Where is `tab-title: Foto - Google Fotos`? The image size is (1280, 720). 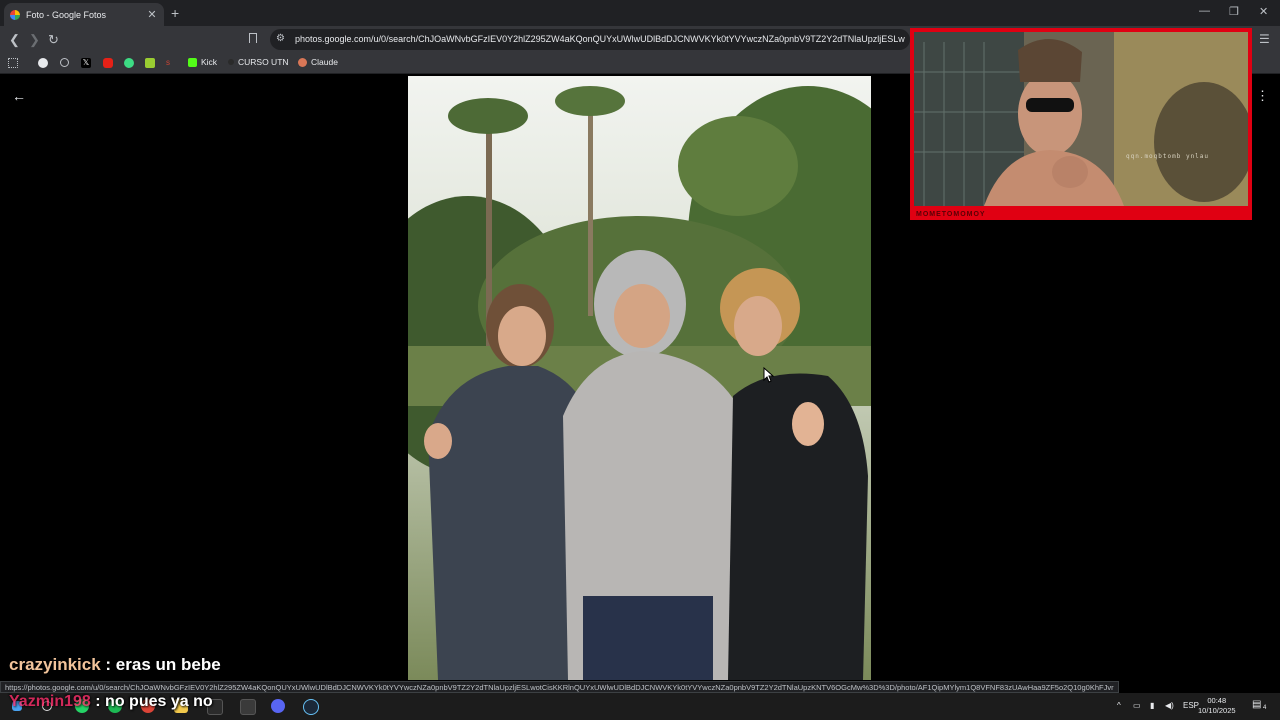
tab-title: Foto - Google Fotos is located at coordinates (66, 14).